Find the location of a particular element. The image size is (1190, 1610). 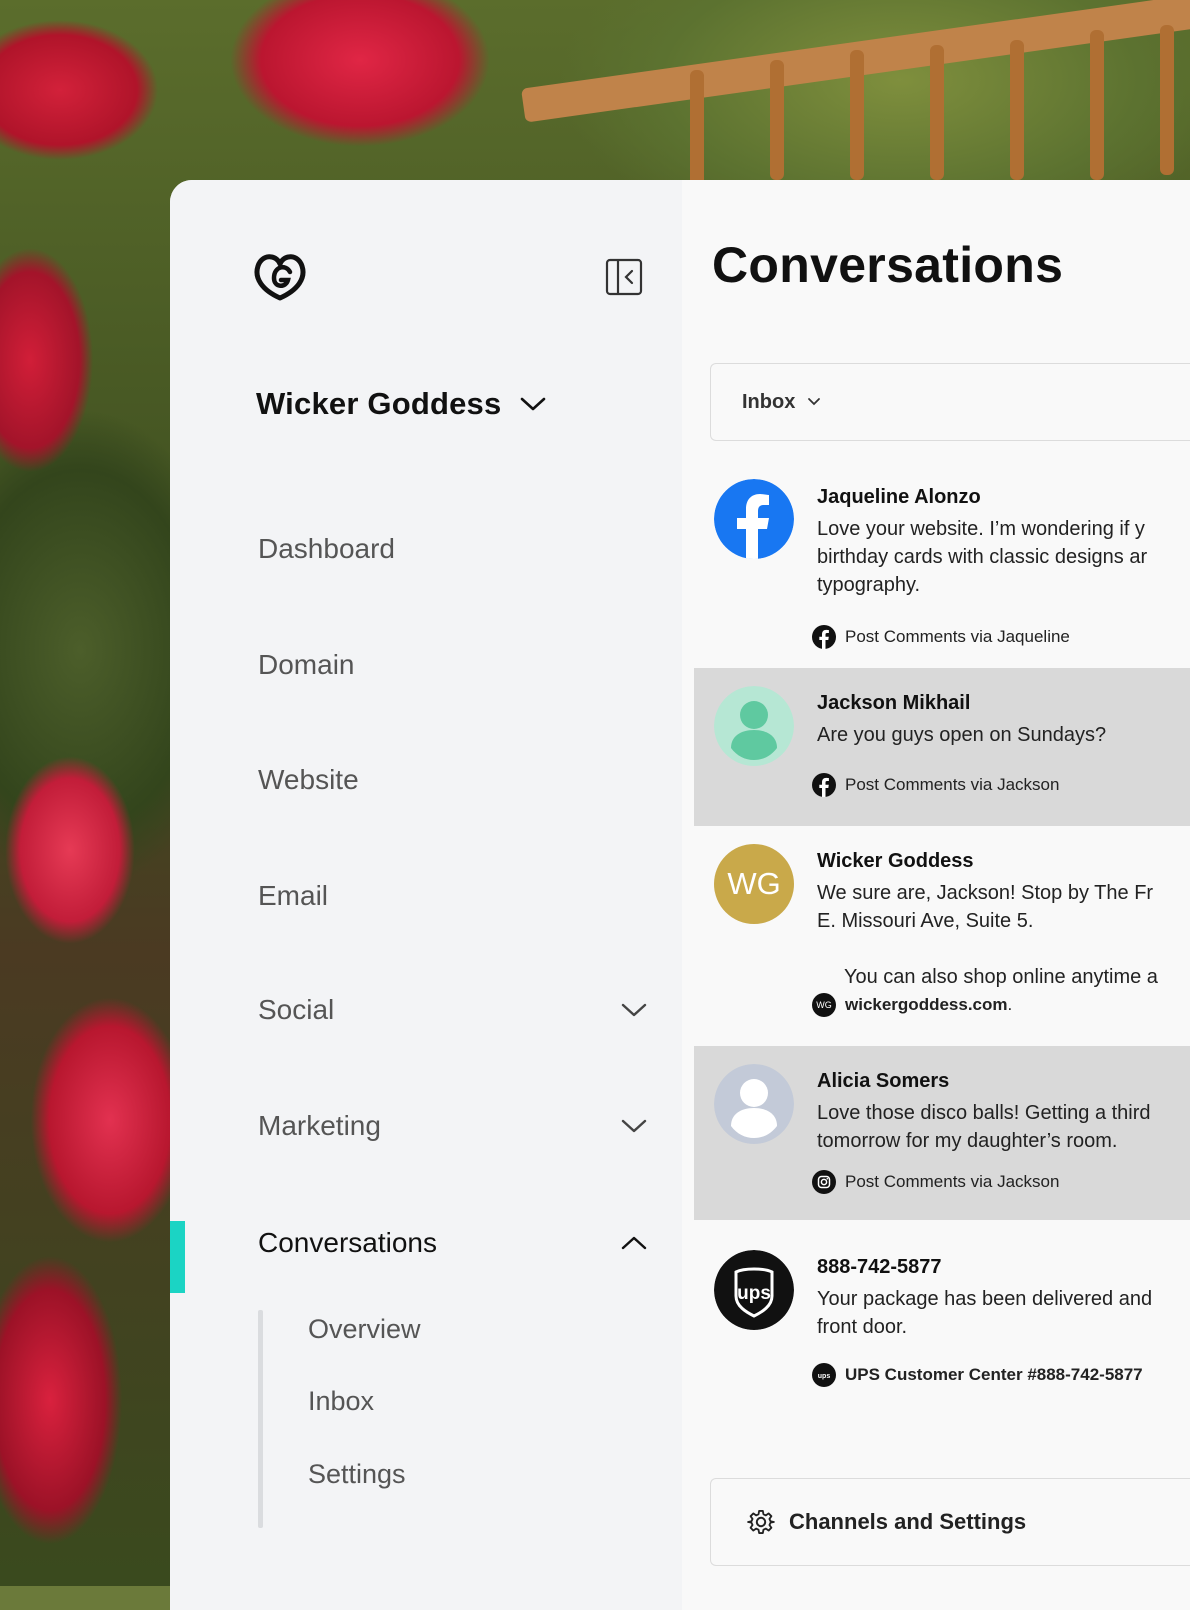

business-name: Wicker Goddess is located at coordinates (379, 403).